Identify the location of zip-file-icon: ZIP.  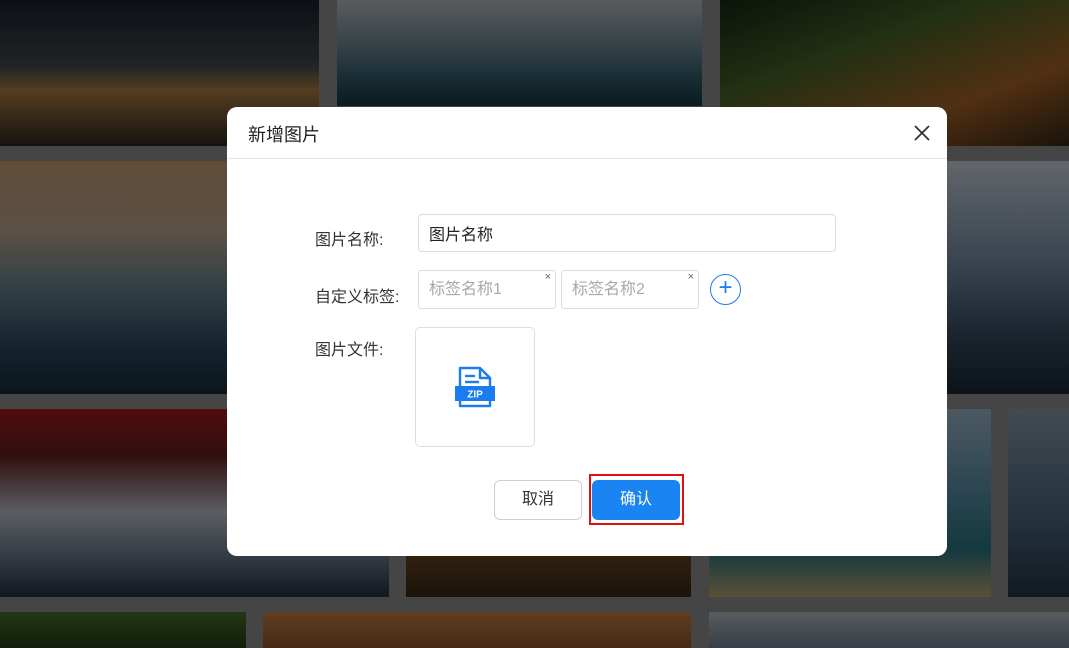
(475, 387).